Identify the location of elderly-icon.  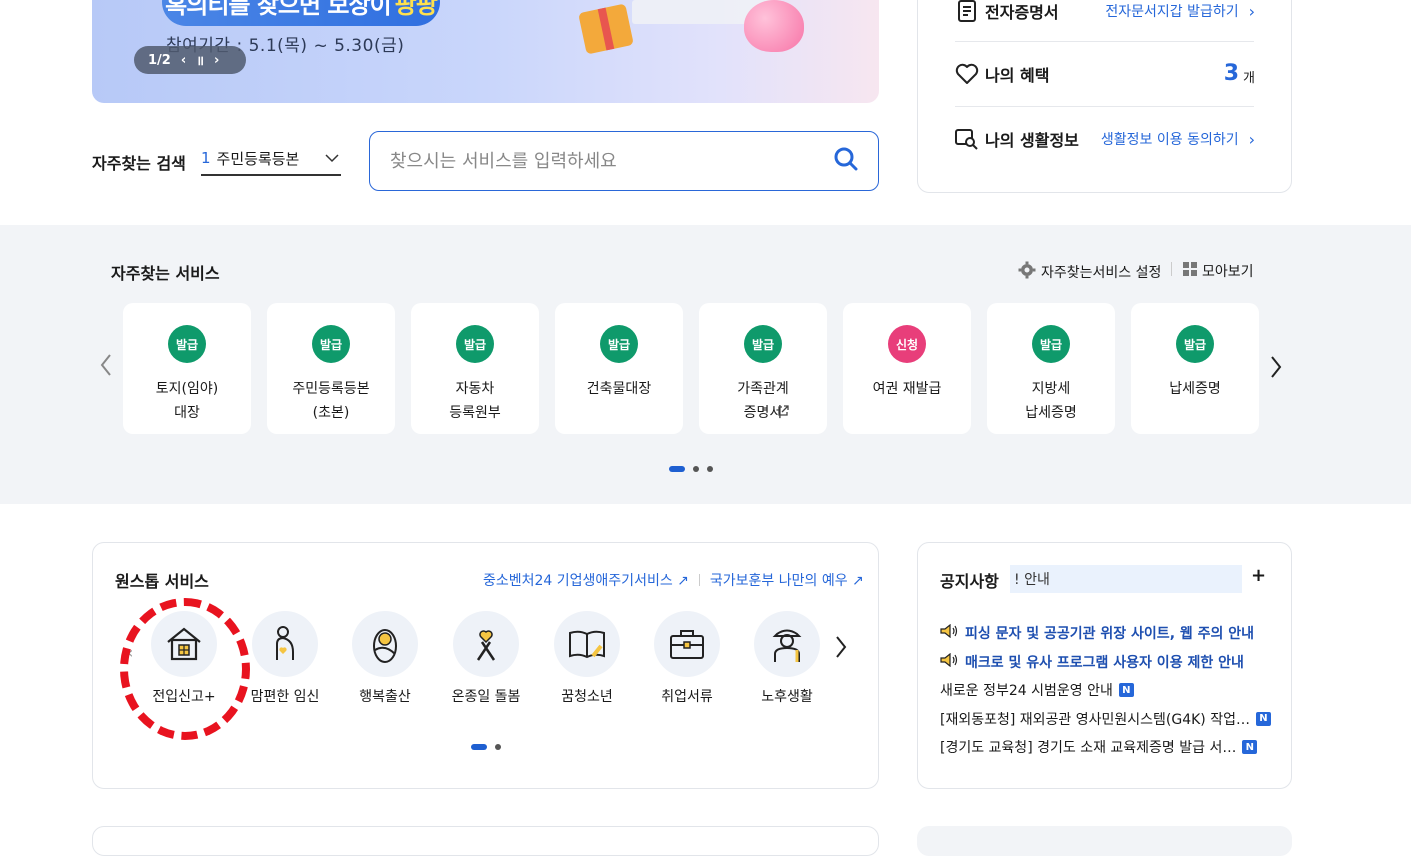
(787, 644).